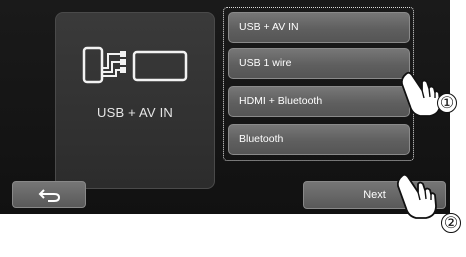  Describe the element at coordinates (319, 101) in the screenshot. I see `option-hdmi-bluetooth-button: HDMI + Bluetooth` at that location.